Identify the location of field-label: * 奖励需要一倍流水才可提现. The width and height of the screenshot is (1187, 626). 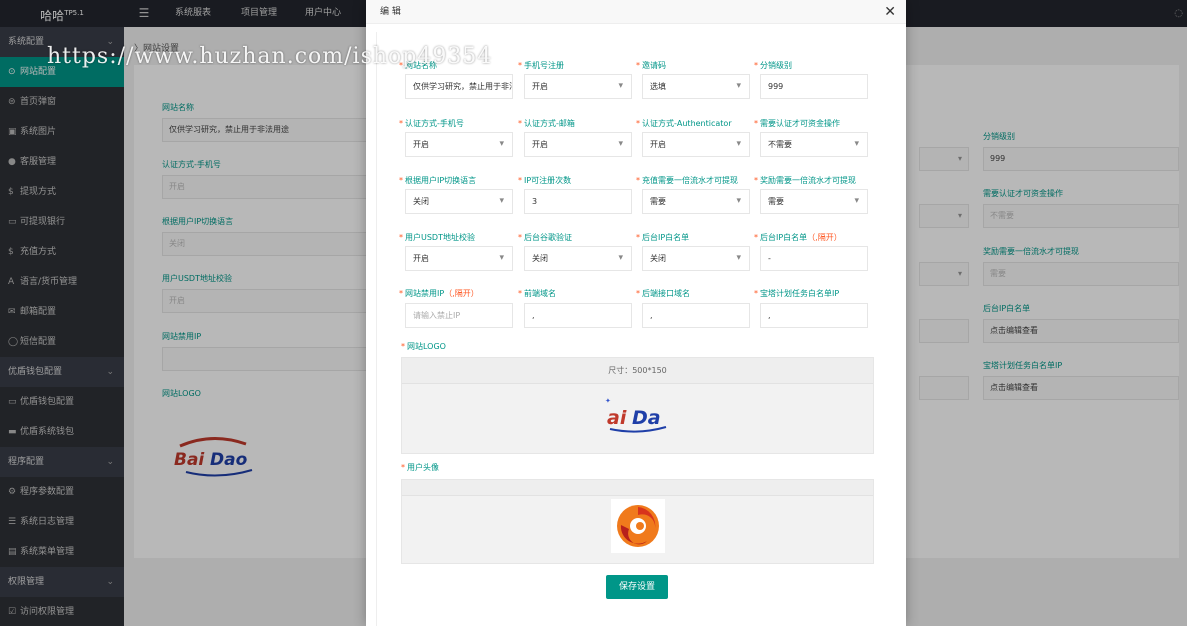
(805, 180).